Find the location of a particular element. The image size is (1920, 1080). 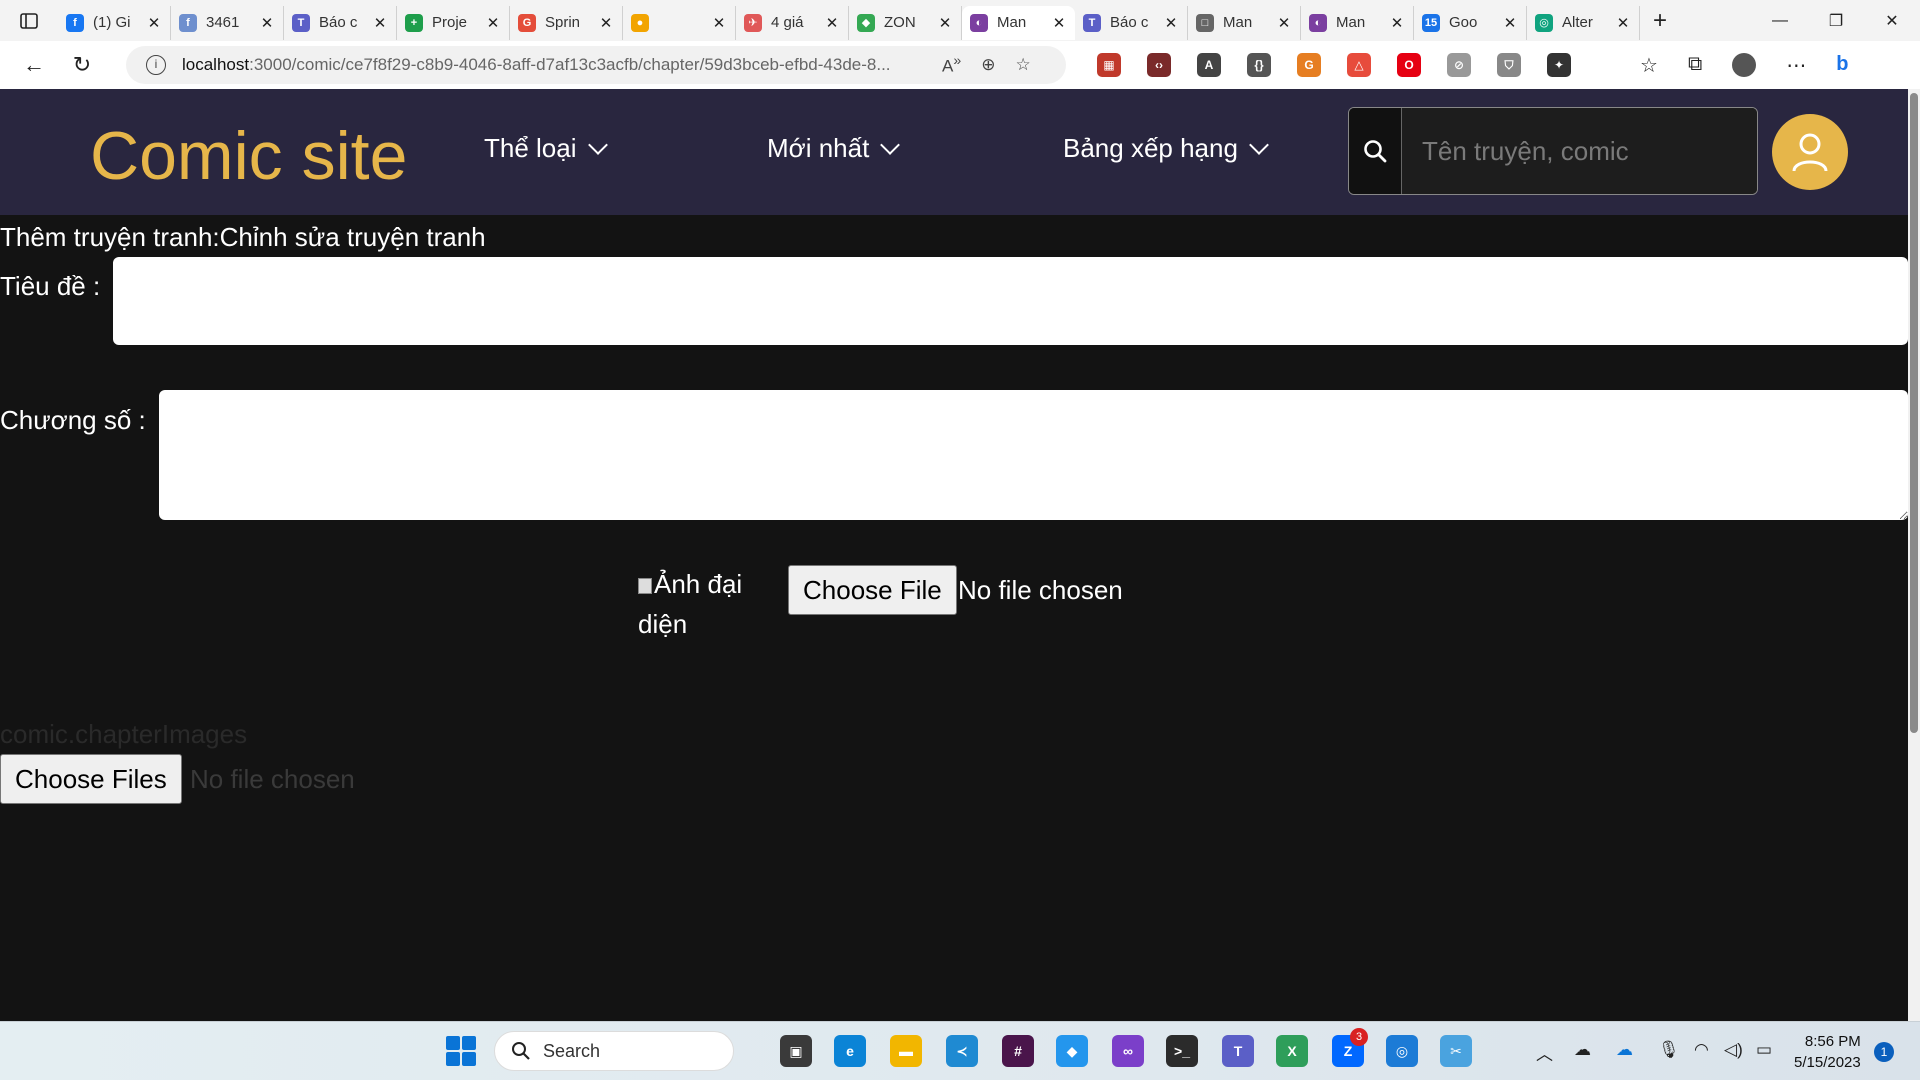

extension-icon: ▦ is located at coordinates (1109, 65).